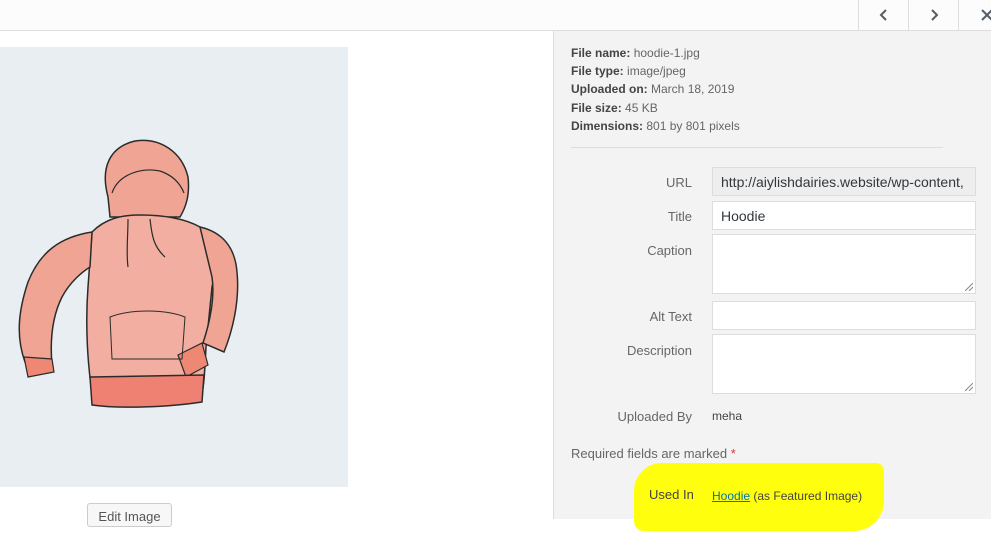 The width and height of the screenshot is (991, 533). What do you see at coordinates (693, 89) in the screenshot?
I see `uploaded-on-value: March 18, 2019` at bounding box center [693, 89].